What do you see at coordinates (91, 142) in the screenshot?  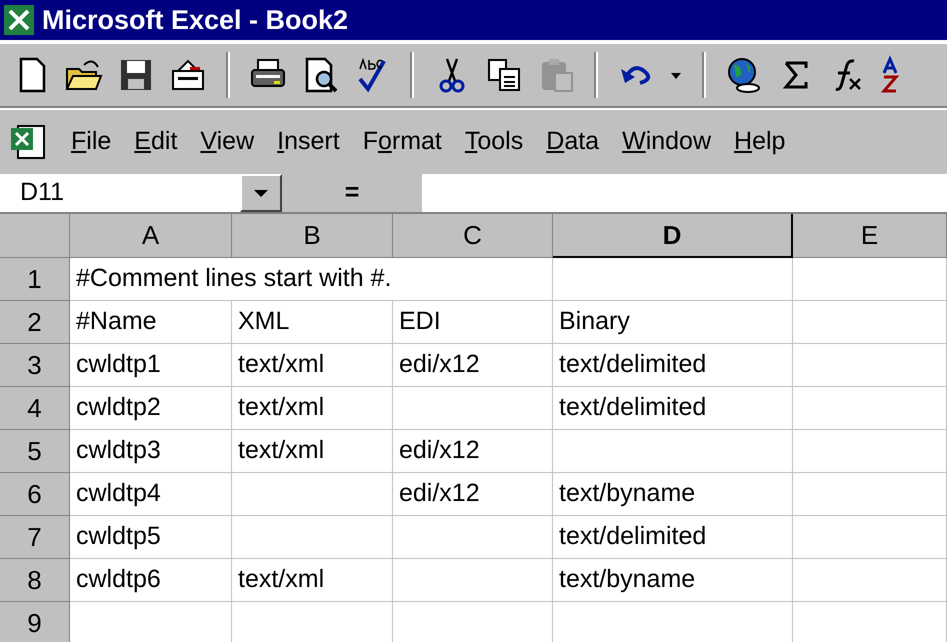 I see `menu-item: File` at bounding box center [91, 142].